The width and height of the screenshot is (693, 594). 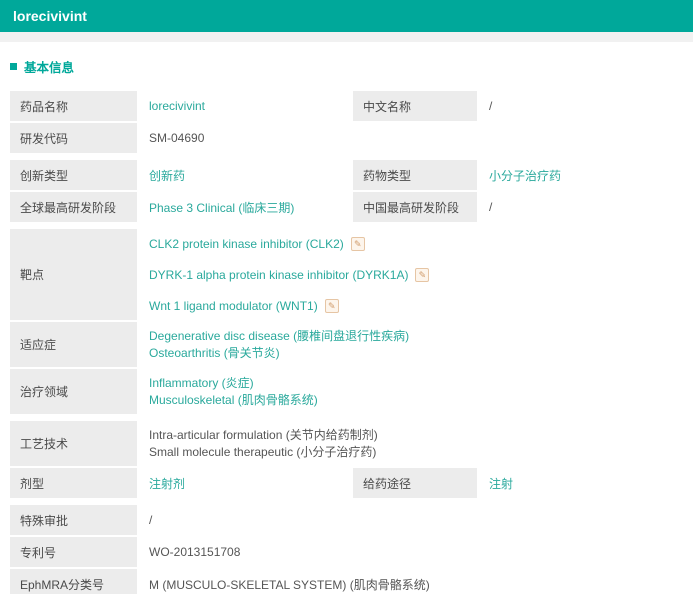 I want to click on group-name: 药品名称 lorecivivint 中文名称 / 研发代码 SM-04690, so click(x=346, y=122).